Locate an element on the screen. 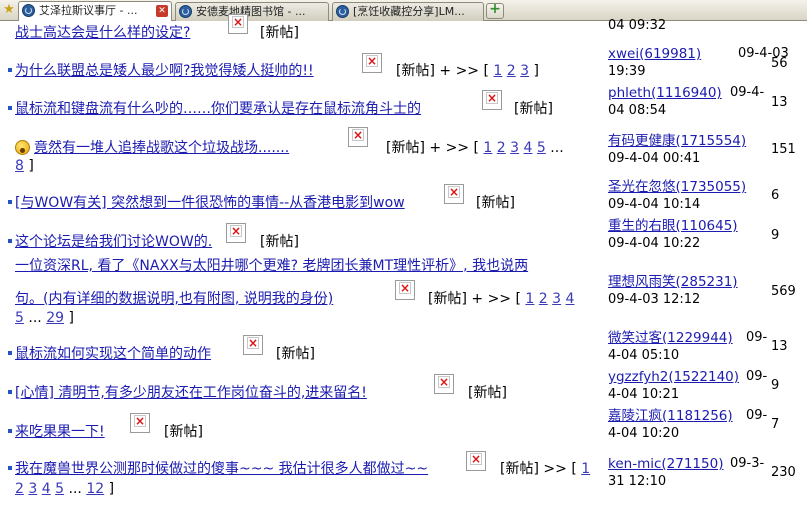 The height and width of the screenshot is (509, 807). post-date: 09-4- is located at coordinates (747, 92).